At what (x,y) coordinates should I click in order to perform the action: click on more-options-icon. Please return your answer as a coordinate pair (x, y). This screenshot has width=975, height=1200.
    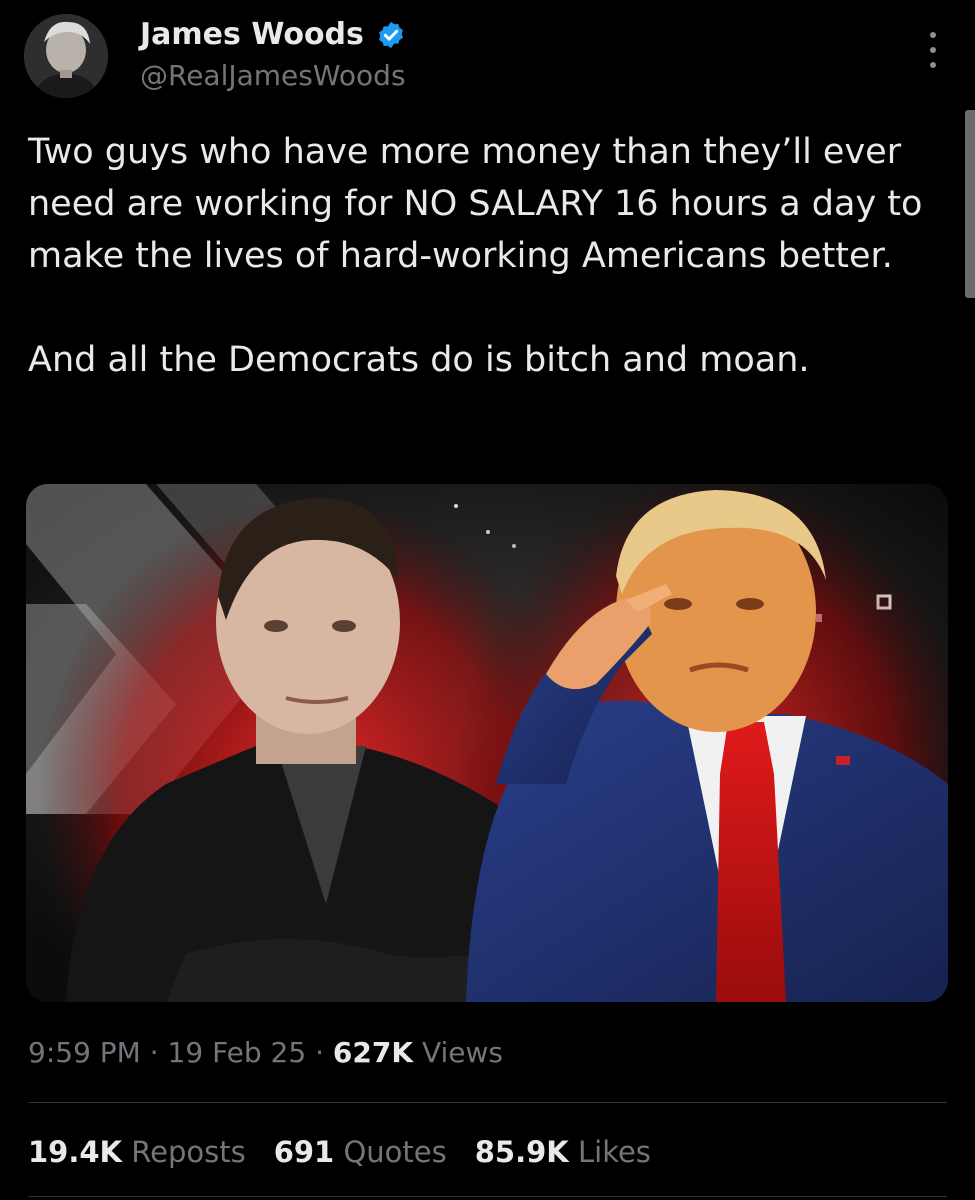
    Looking at the image, I should click on (933, 50).